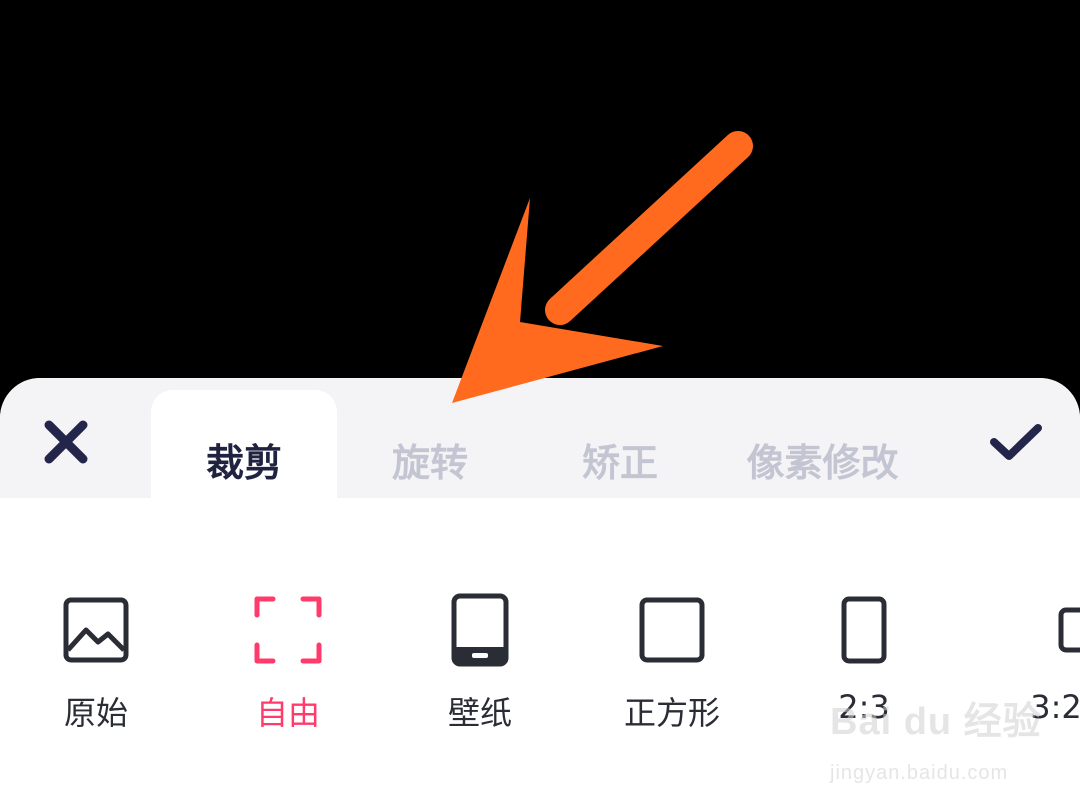 This screenshot has height=810, width=1080. Describe the element at coordinates (864, 707) in the screenshot. I see `ratio-2-3-label: 2:3` at that location.